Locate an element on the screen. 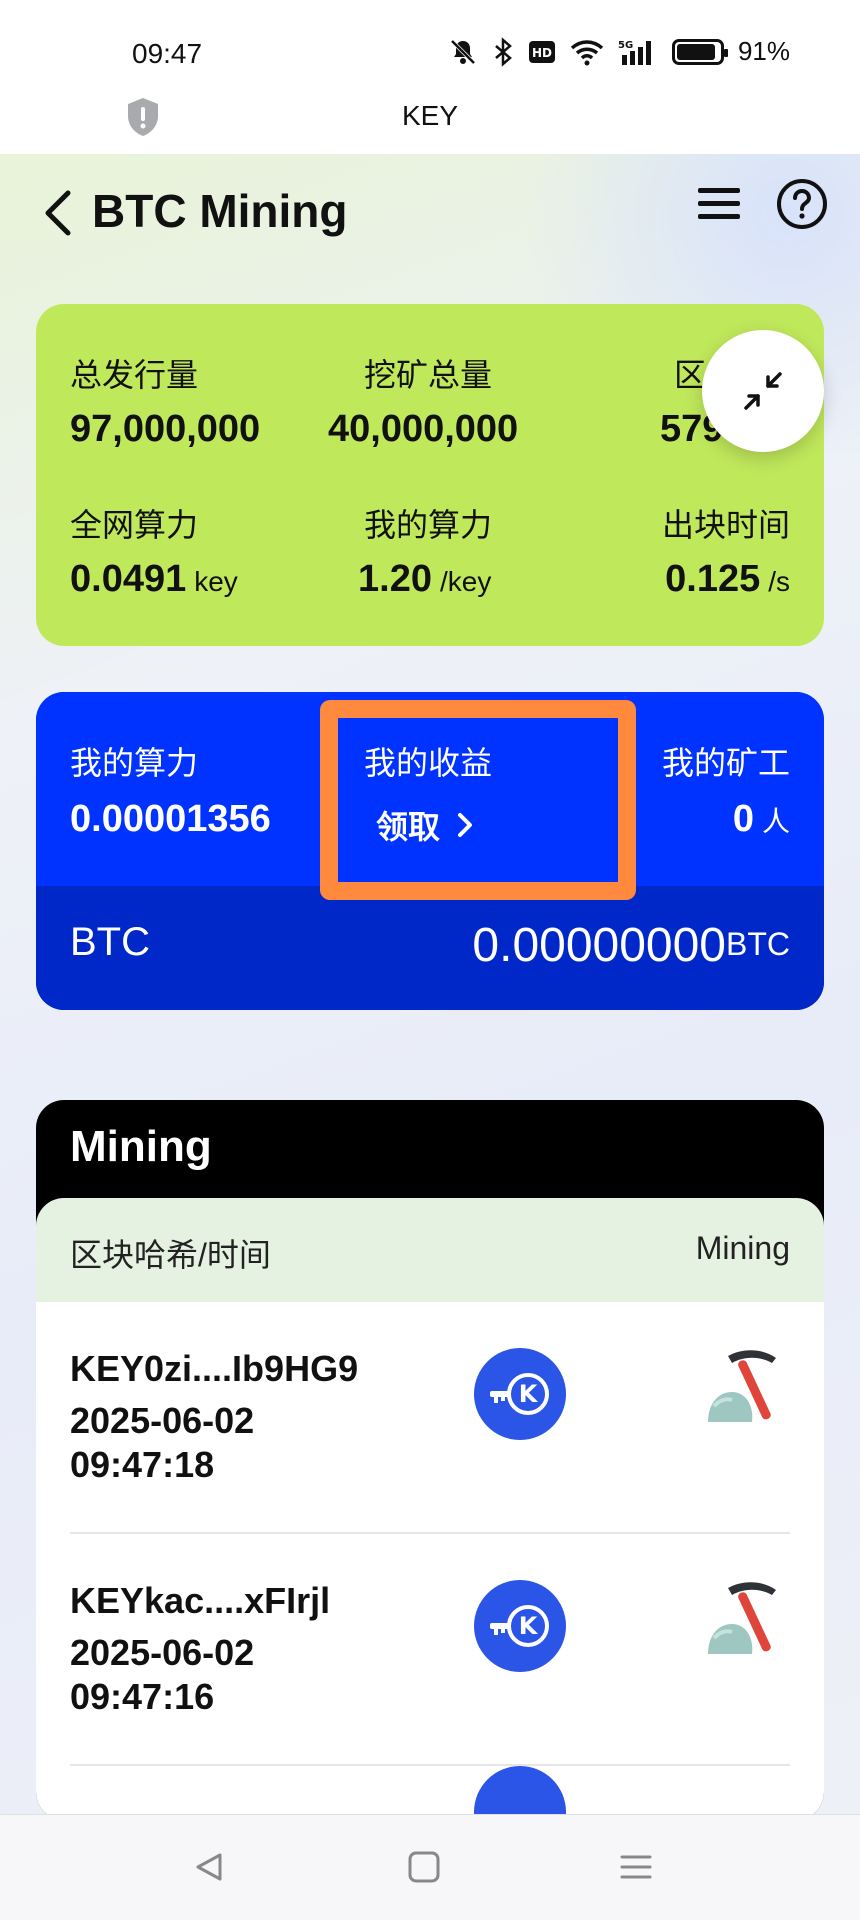 The height and width of the screenshot is (1920, 860). recents-nav-icon is located at coordinates (636, 1867).